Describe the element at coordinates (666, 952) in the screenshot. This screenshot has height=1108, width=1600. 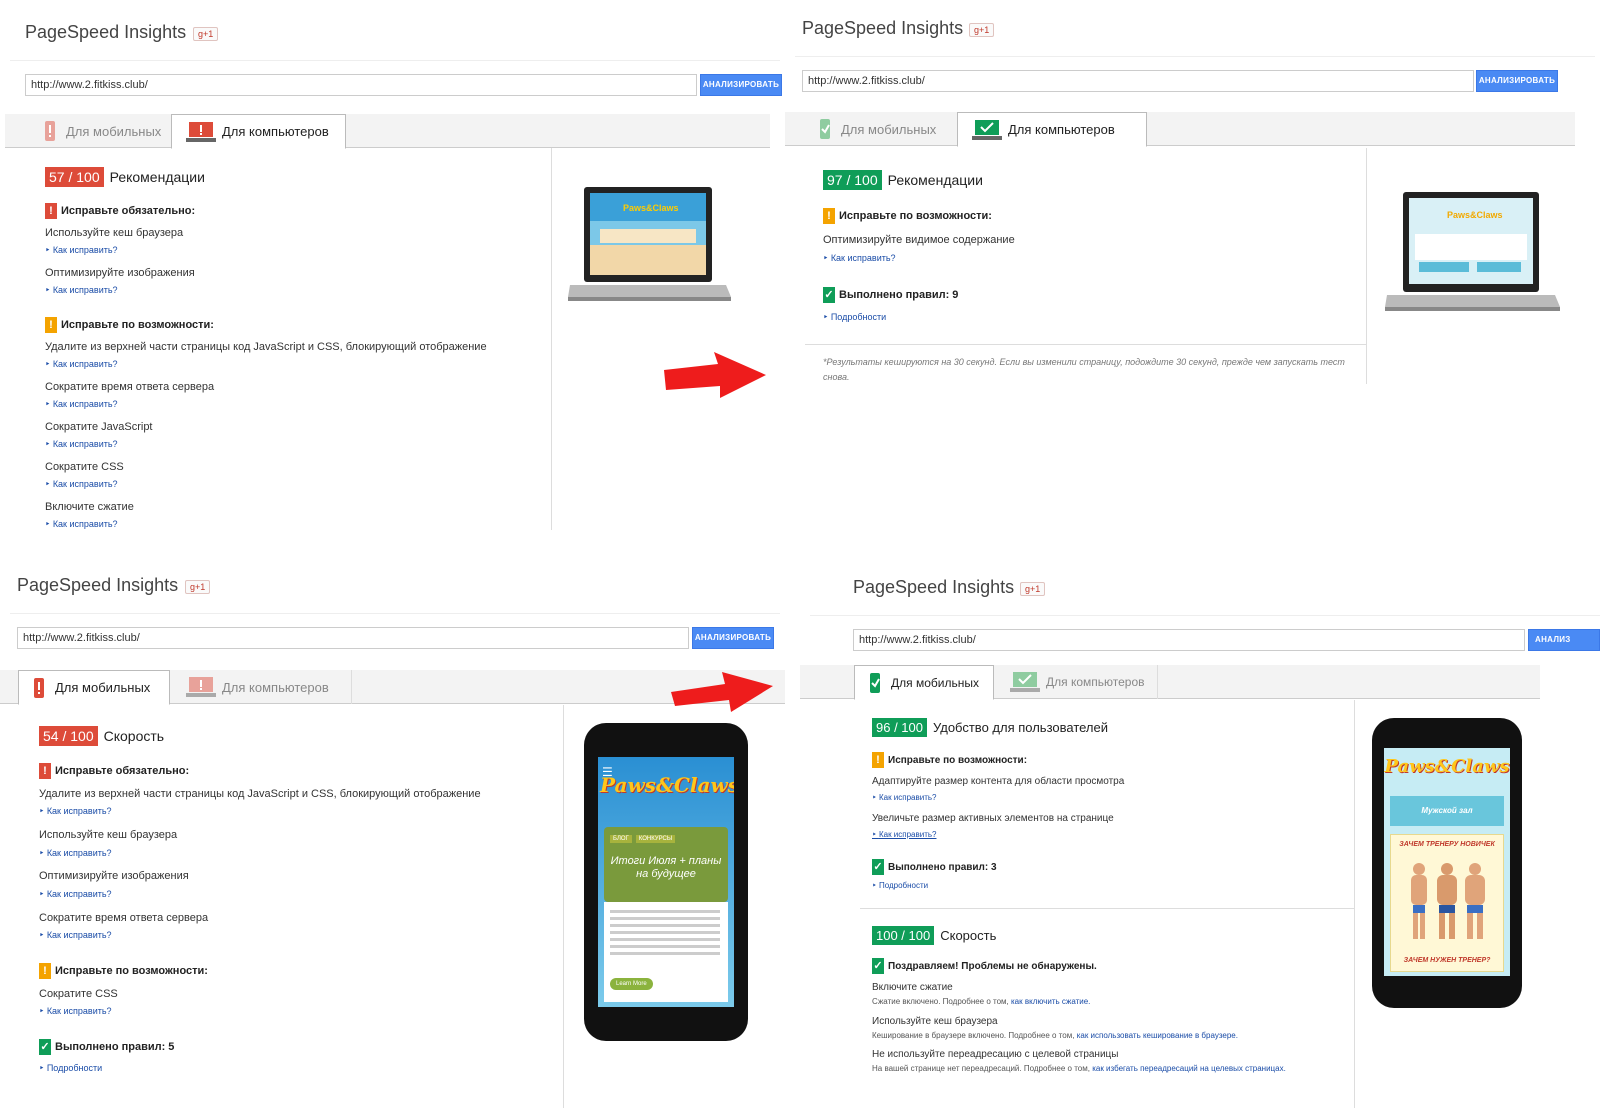
I see `post-text-block: Learn More` at that location.